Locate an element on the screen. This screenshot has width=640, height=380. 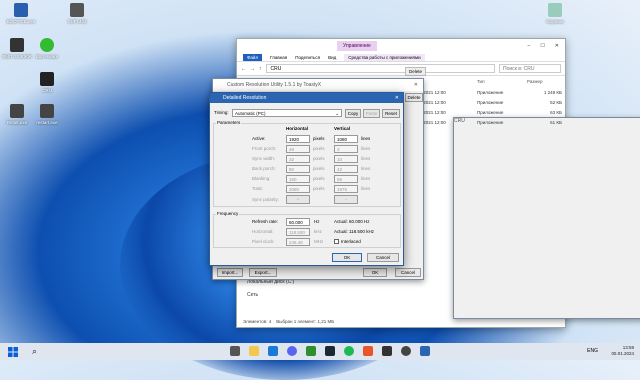
interlaced-checkbox is located at coordinates (336, 241).